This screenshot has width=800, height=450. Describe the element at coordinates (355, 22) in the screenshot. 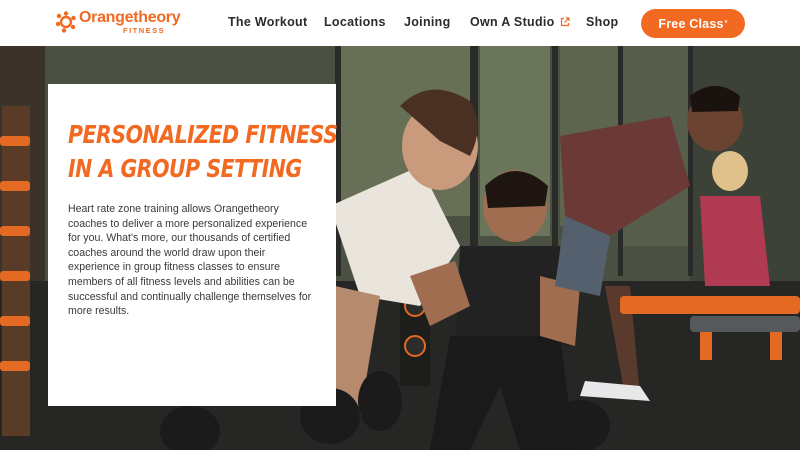

I see `nav-link-locations: Locations` at that location.